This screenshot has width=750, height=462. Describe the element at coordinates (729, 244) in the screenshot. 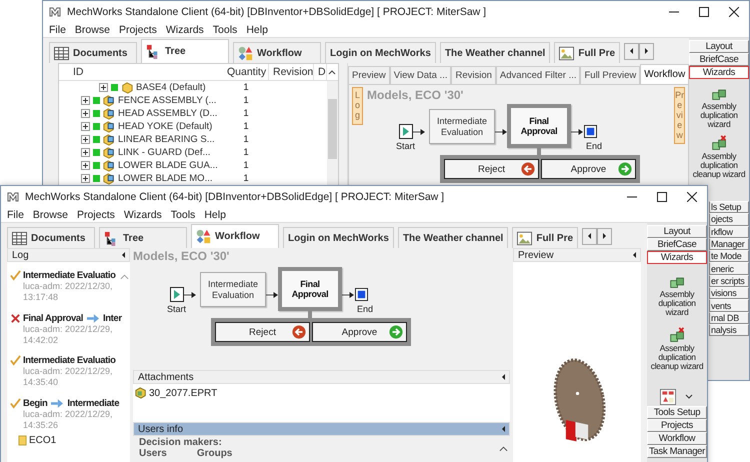

I see `panel-button: Manager` at that location.